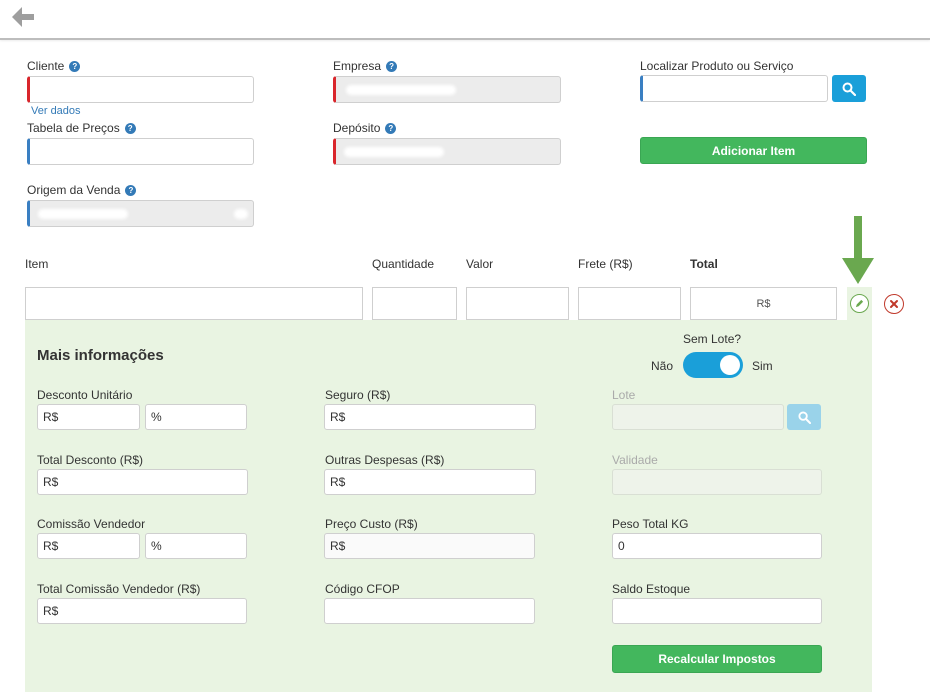  Describe the element at coordinates (56, 111) in the screenshot. I see `ver-dados-link: Ver dados` at that location.